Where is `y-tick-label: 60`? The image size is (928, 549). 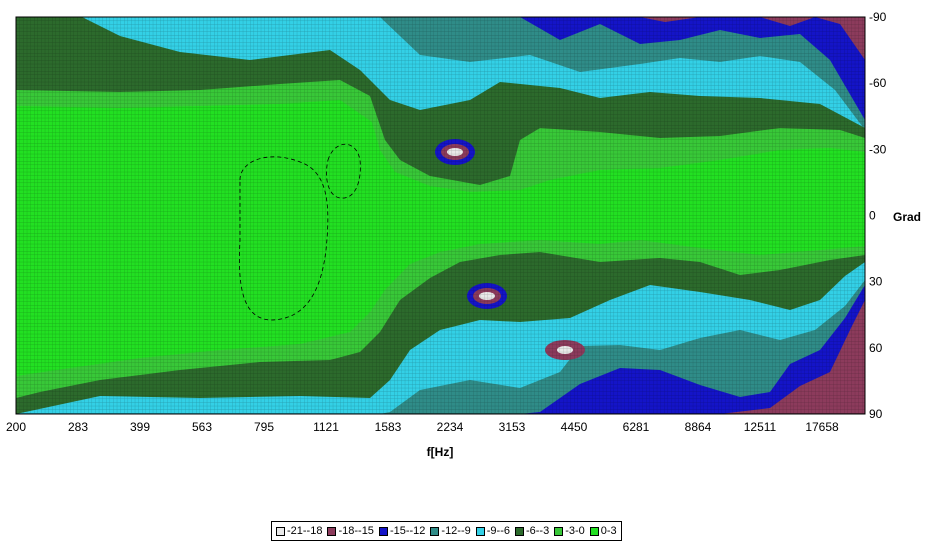 y-tick-label: 60 is located at coordinates (876, 348).